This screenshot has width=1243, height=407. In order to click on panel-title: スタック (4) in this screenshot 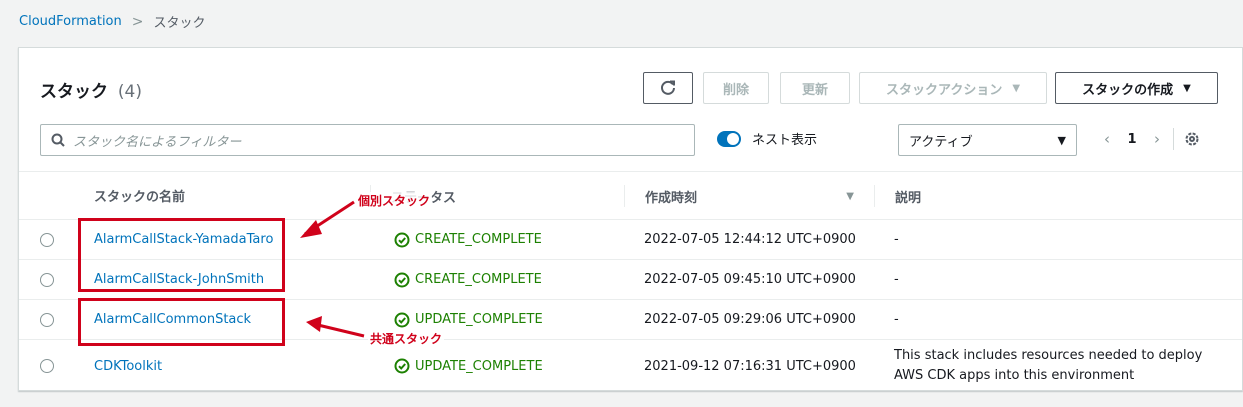, I will do `click(91, 89)`.